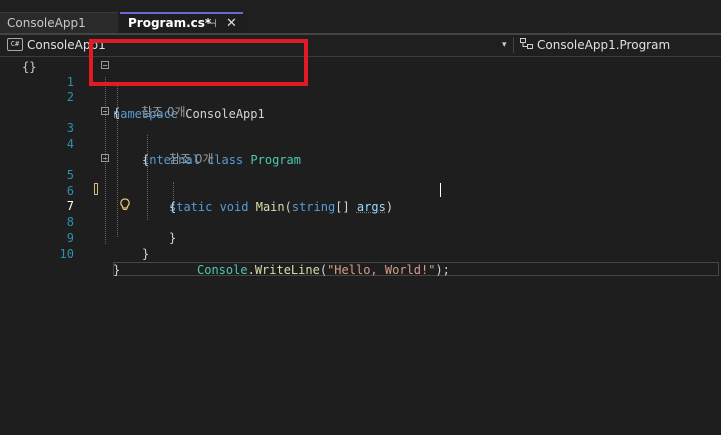 This screenshot has height=435, width=721. What do you see at coordinates (46, 23) in the screenshot?
I see `tab-label: ConsoleApp1` at bounding box center [46, 23].